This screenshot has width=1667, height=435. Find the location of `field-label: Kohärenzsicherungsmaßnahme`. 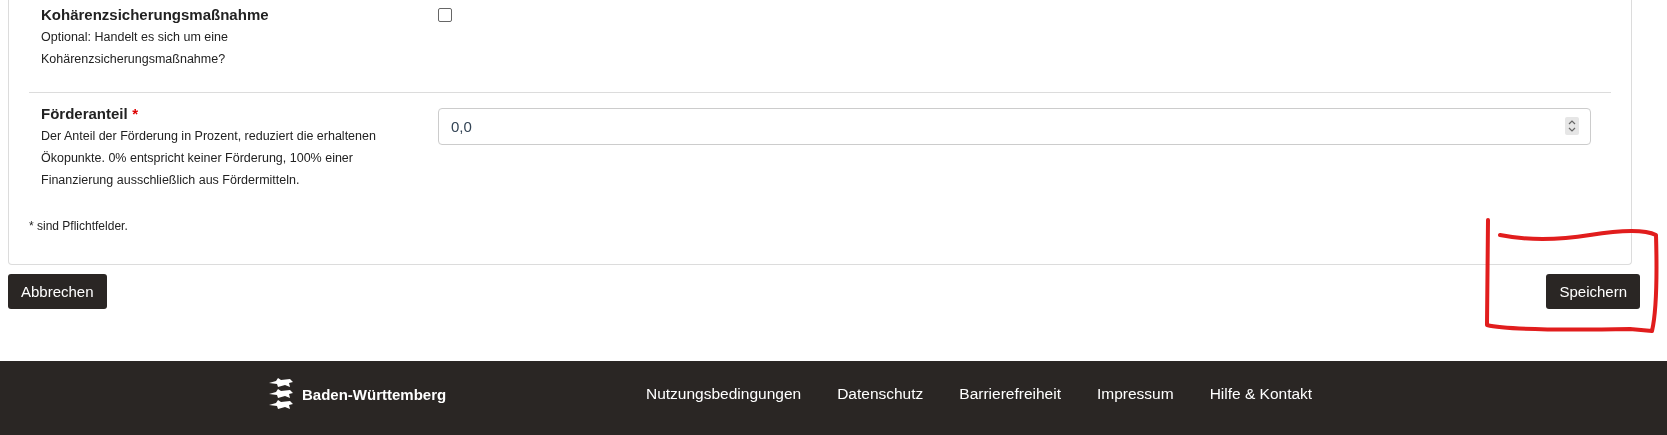

field-label: Kohärenzsicherungsmaßnahme is located at coordinates (155, 14).